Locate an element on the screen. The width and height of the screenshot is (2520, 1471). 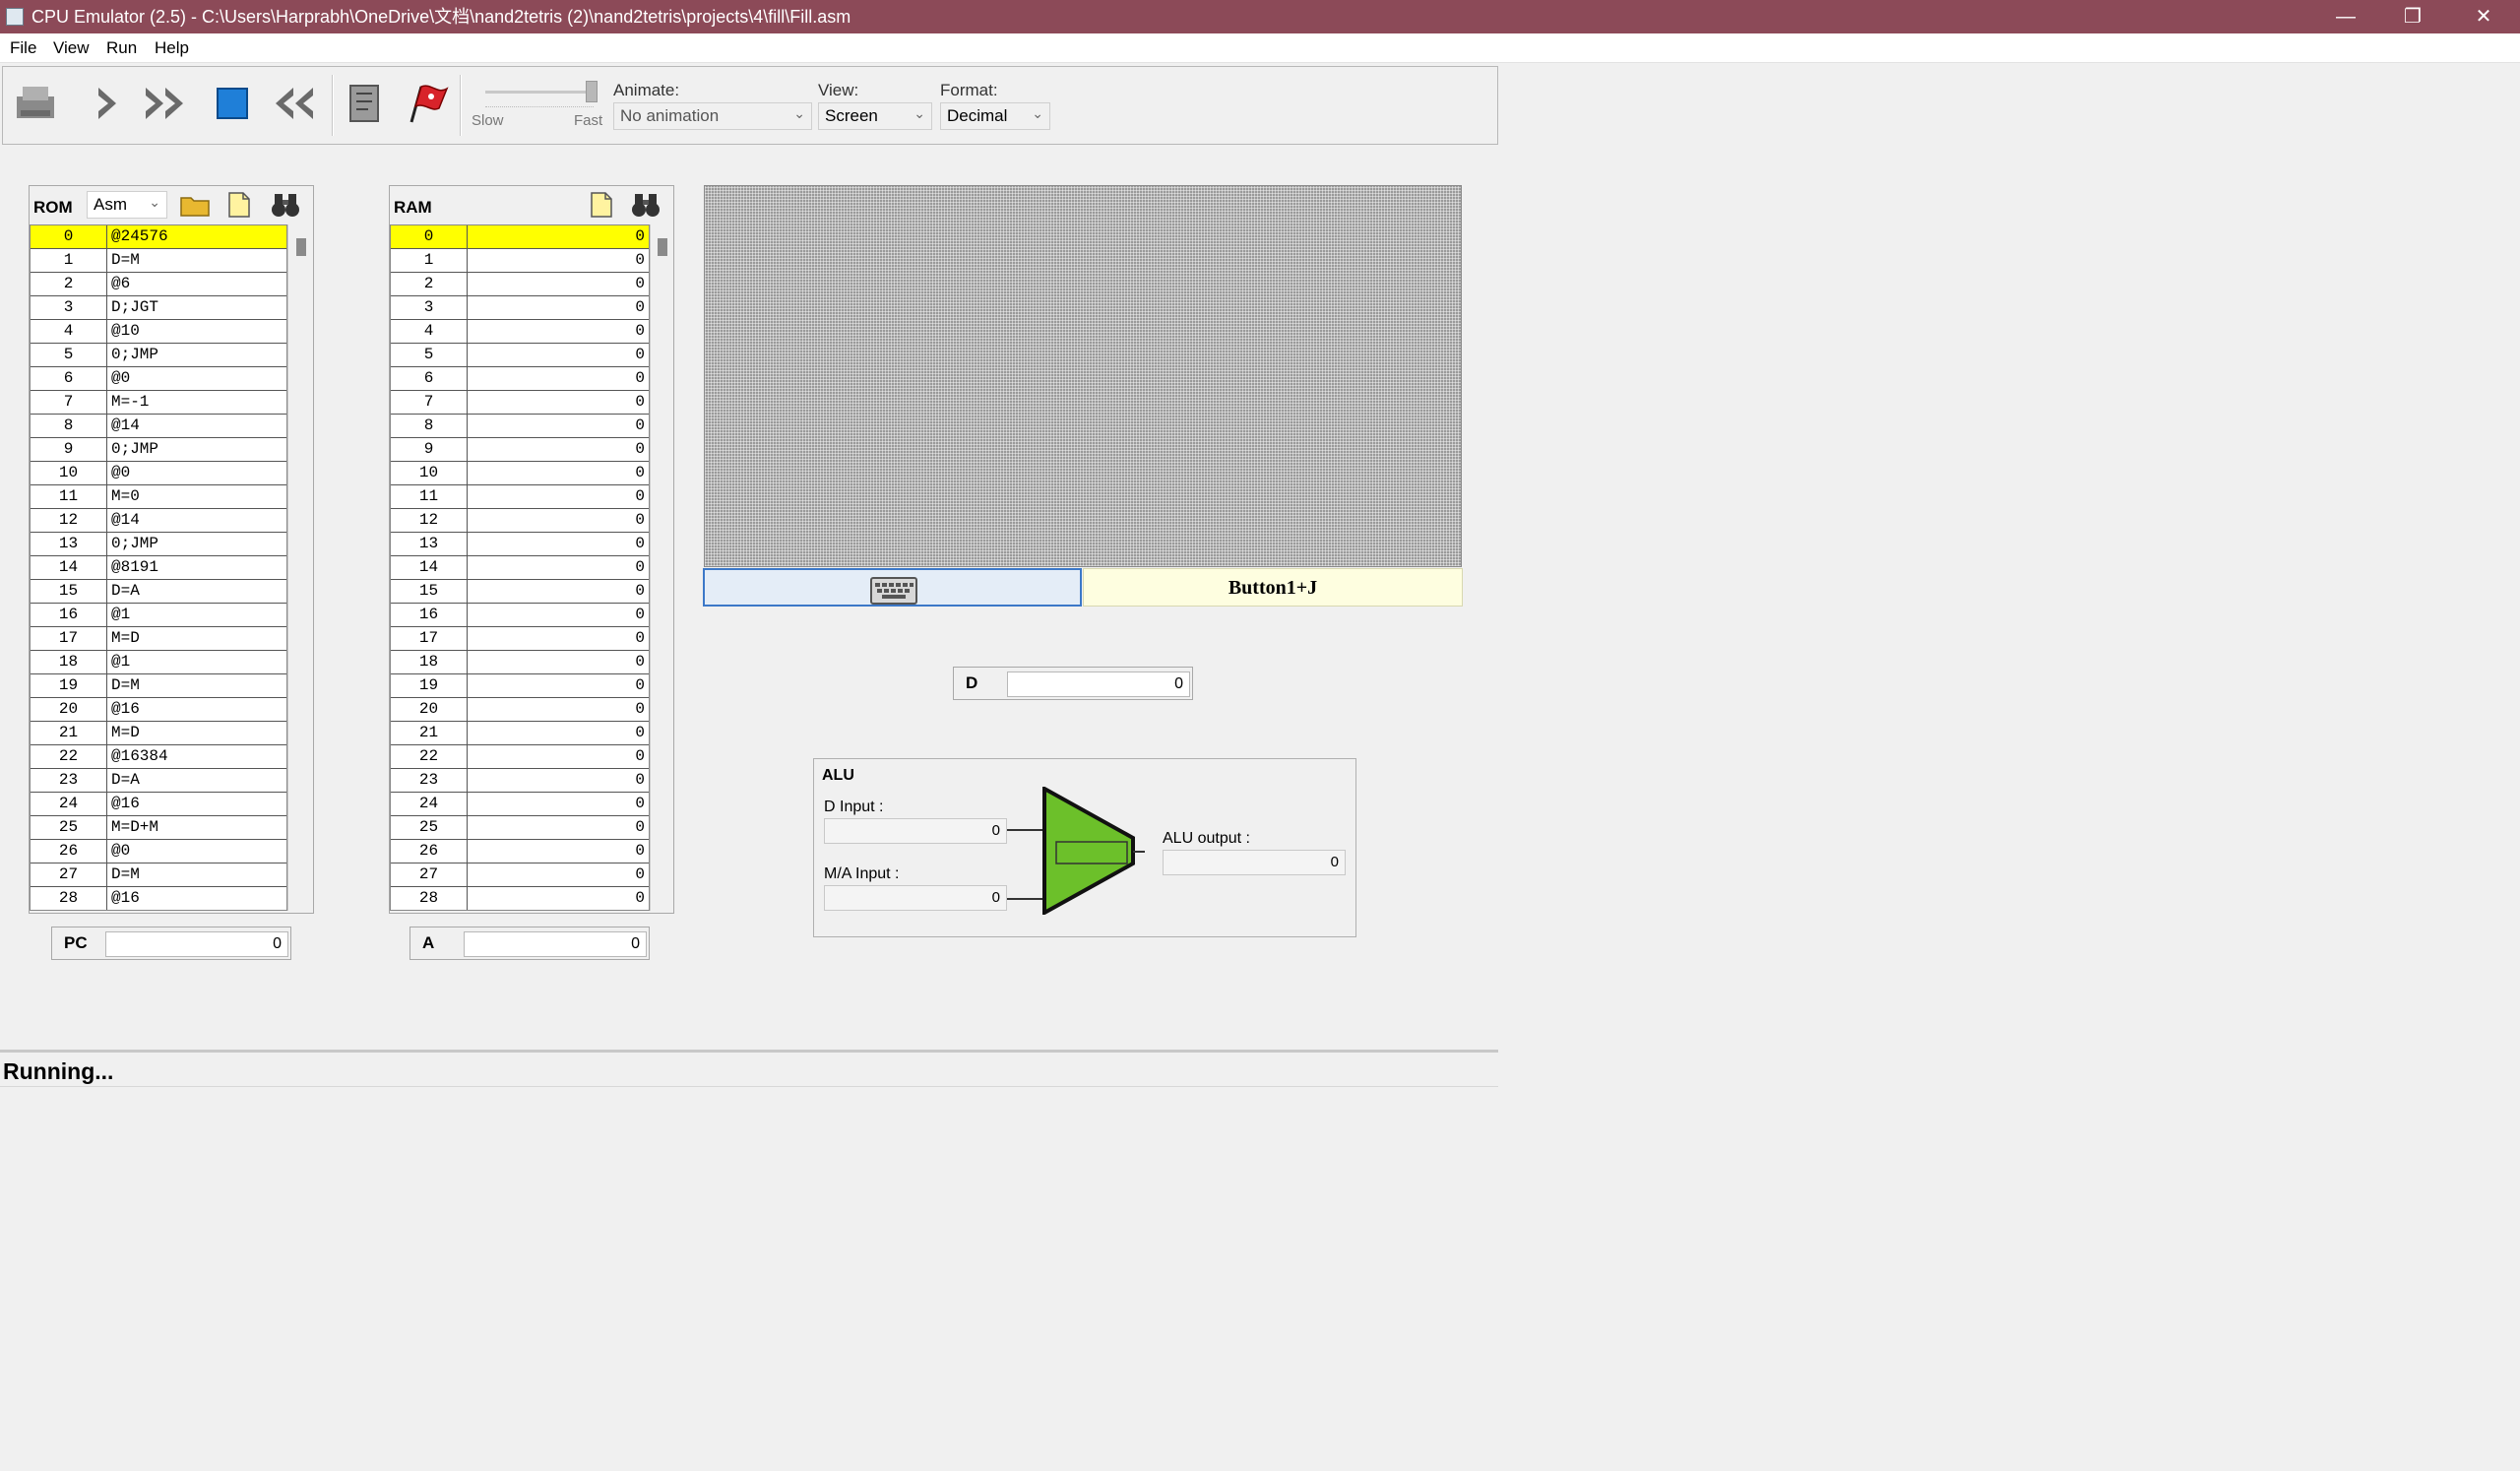
rom-value-cell: @8191 is located at coordinates (196, 568).